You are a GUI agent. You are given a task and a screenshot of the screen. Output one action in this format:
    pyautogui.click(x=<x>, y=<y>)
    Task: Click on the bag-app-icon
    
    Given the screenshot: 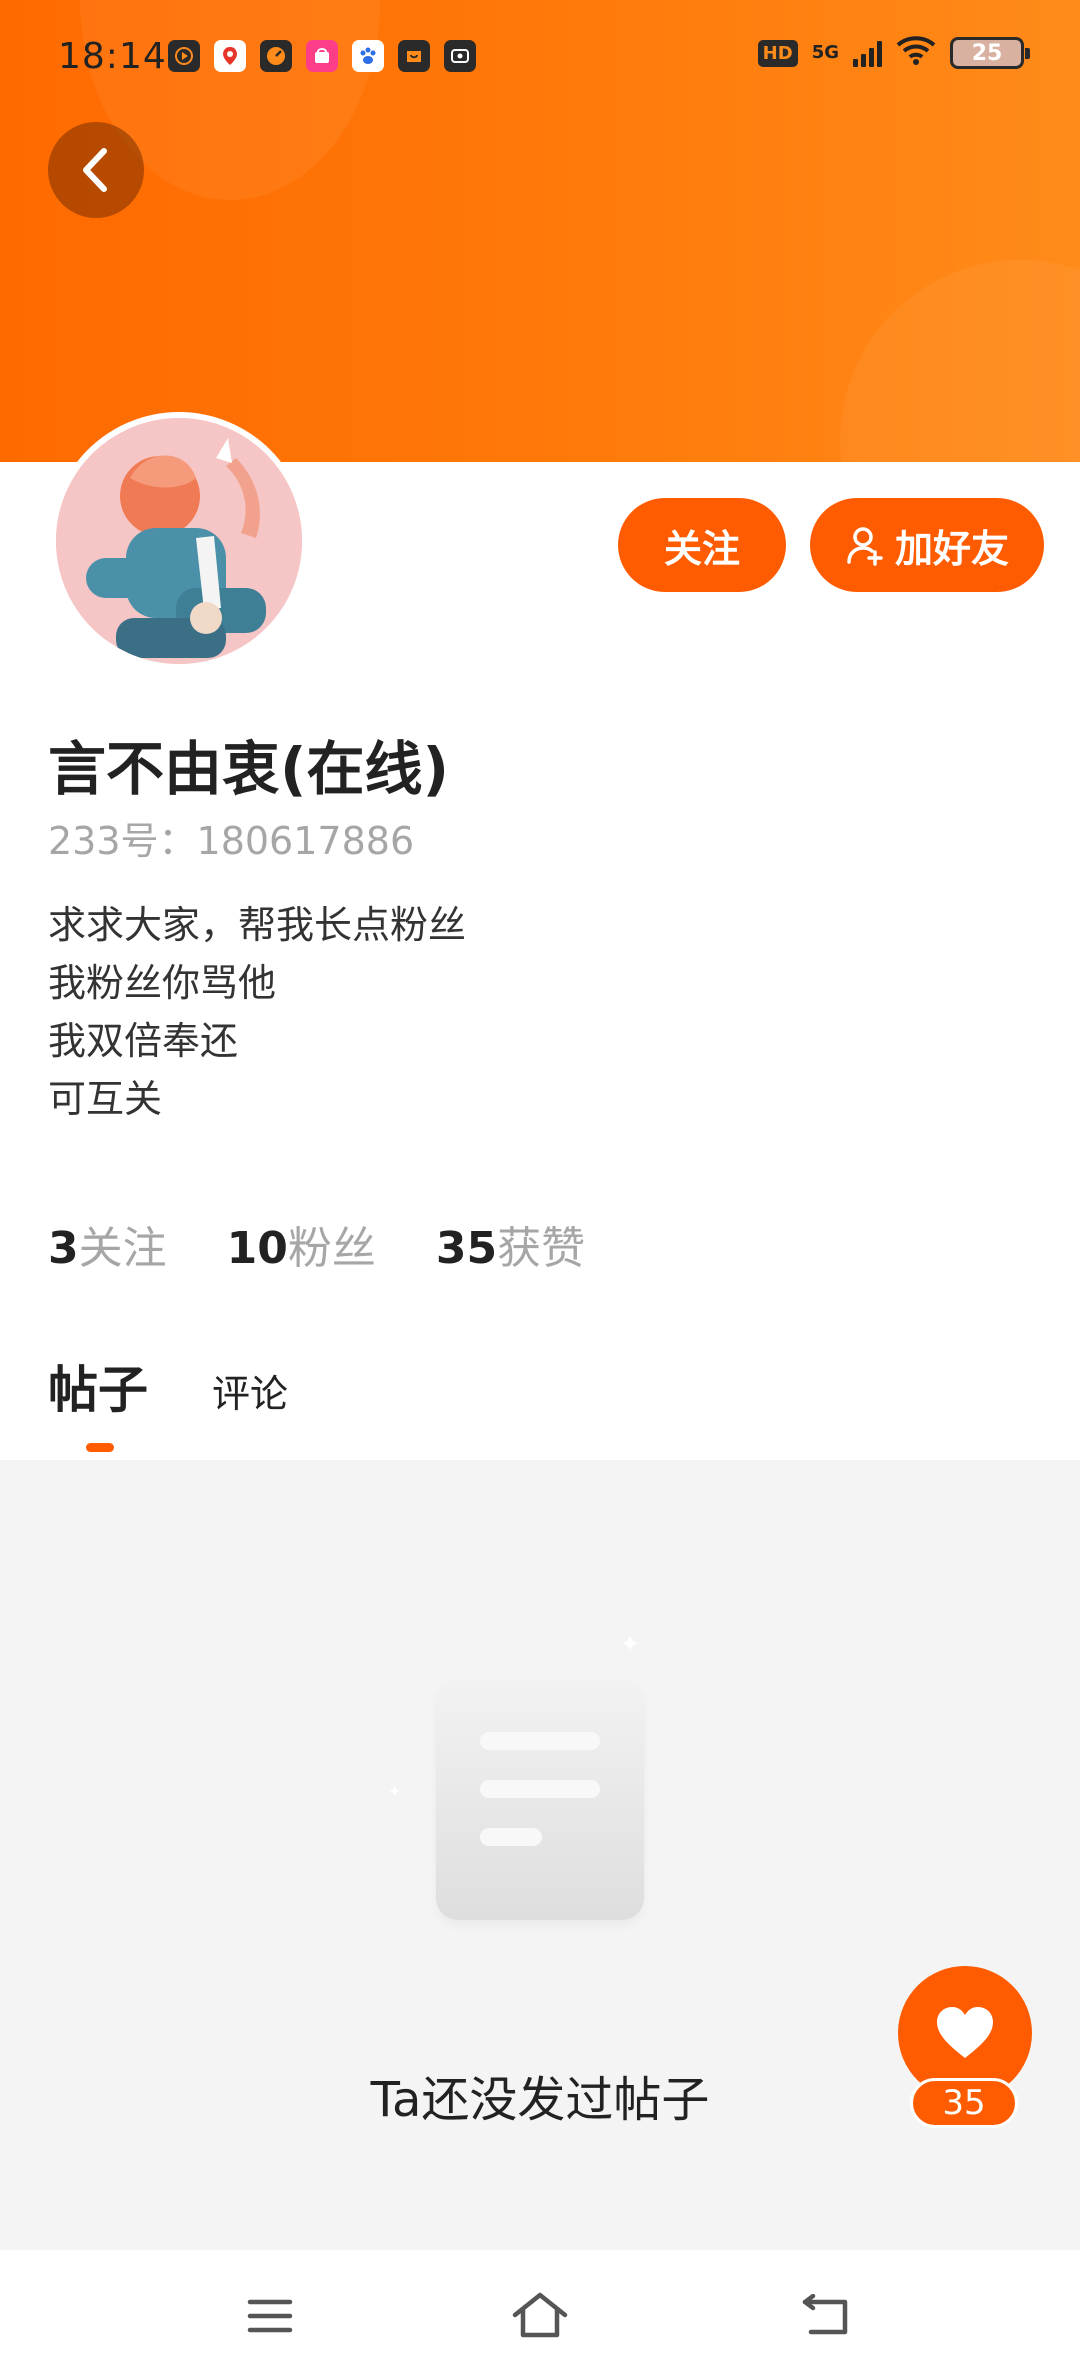 What is the action you would take?
    pyautogui.click(x=414, y=56)
    